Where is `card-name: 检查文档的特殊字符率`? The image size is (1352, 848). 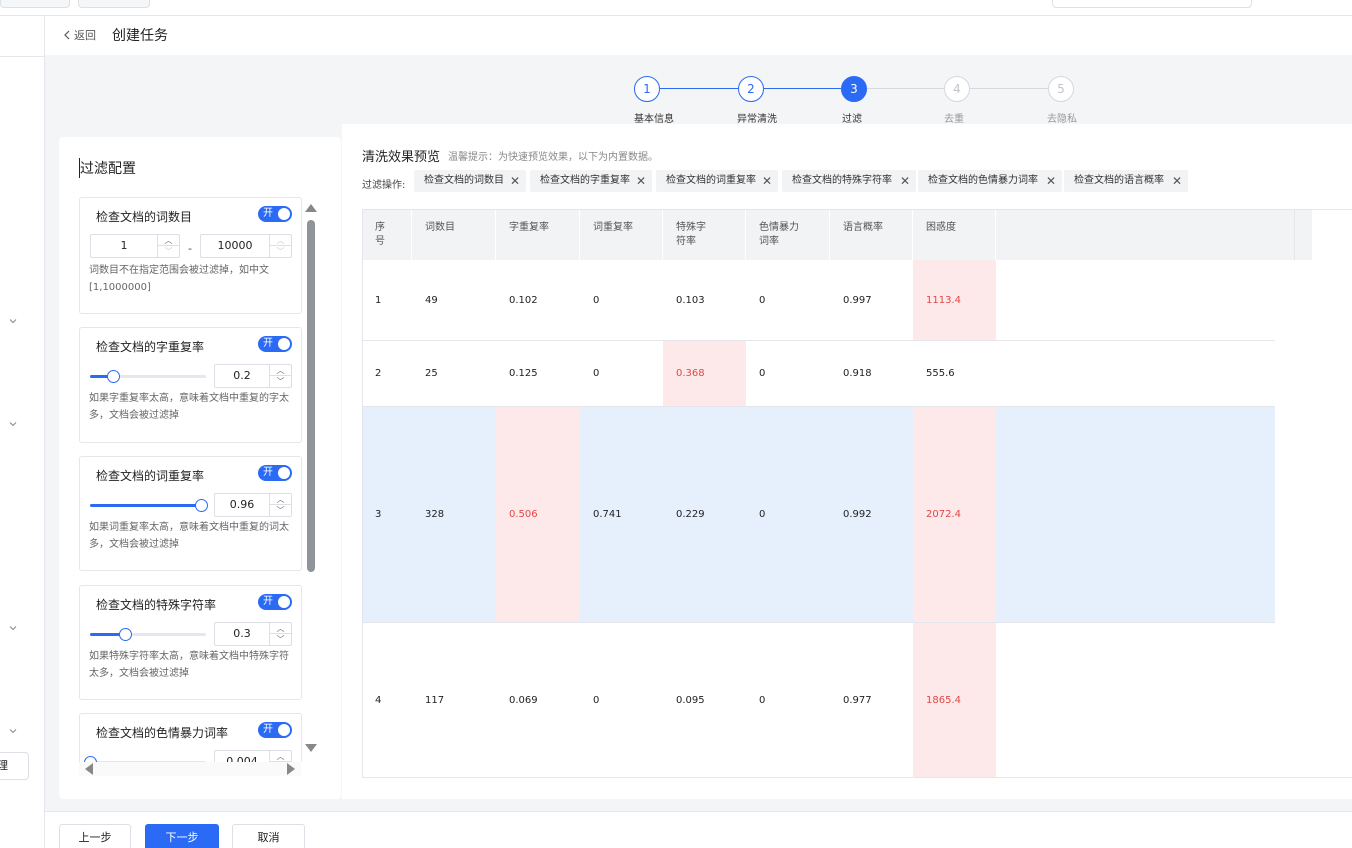 card-name: 检查文档的特殊字符率 is located at coordinates (156, 605).